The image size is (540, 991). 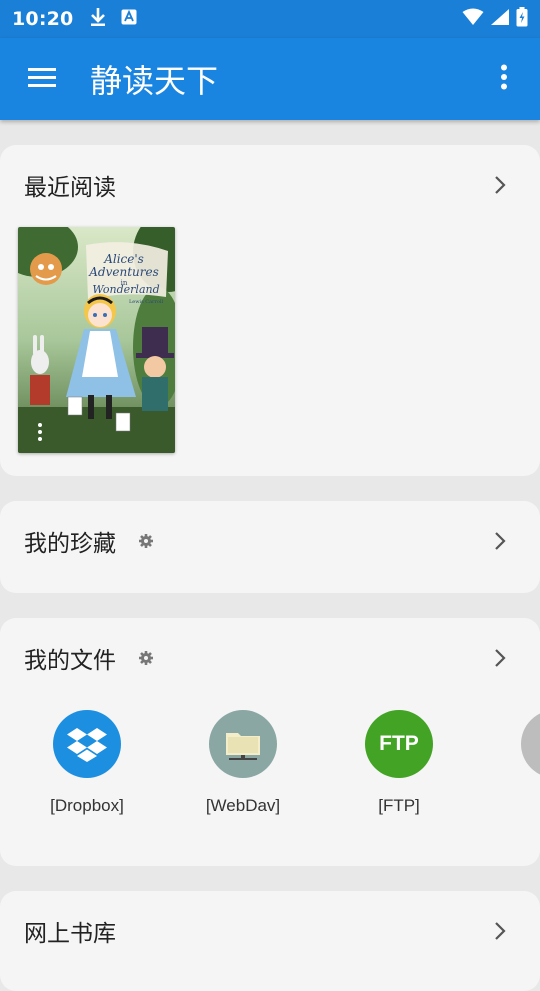 What do you see at coordinates (270, 931) in the screenshot?
I see `online-library-header: 网上书库` at bounding box center [270, 931].